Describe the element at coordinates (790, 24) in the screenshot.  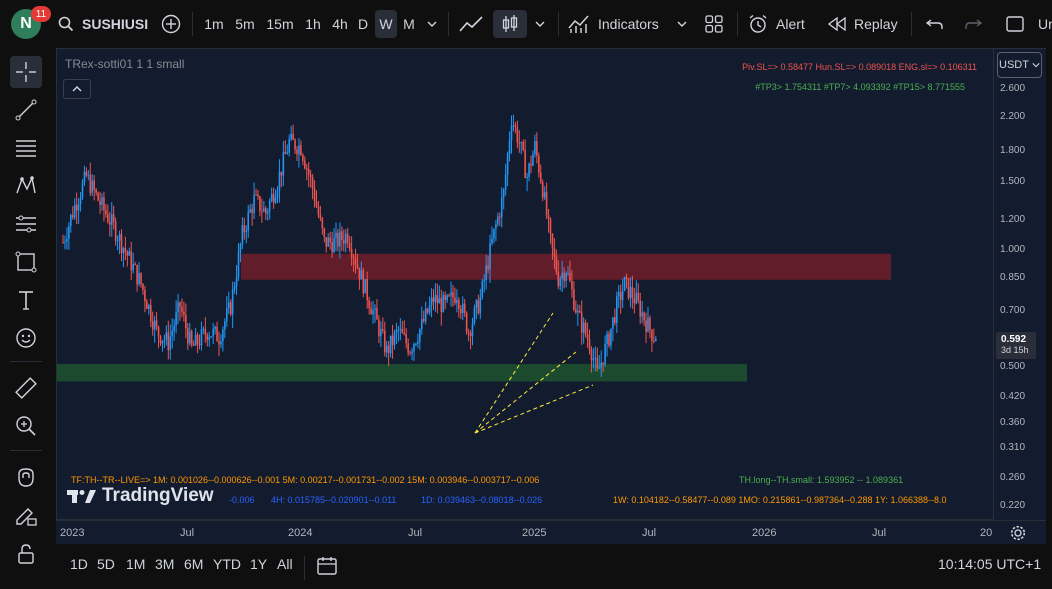
I see `alert-label: Alert` at that location.